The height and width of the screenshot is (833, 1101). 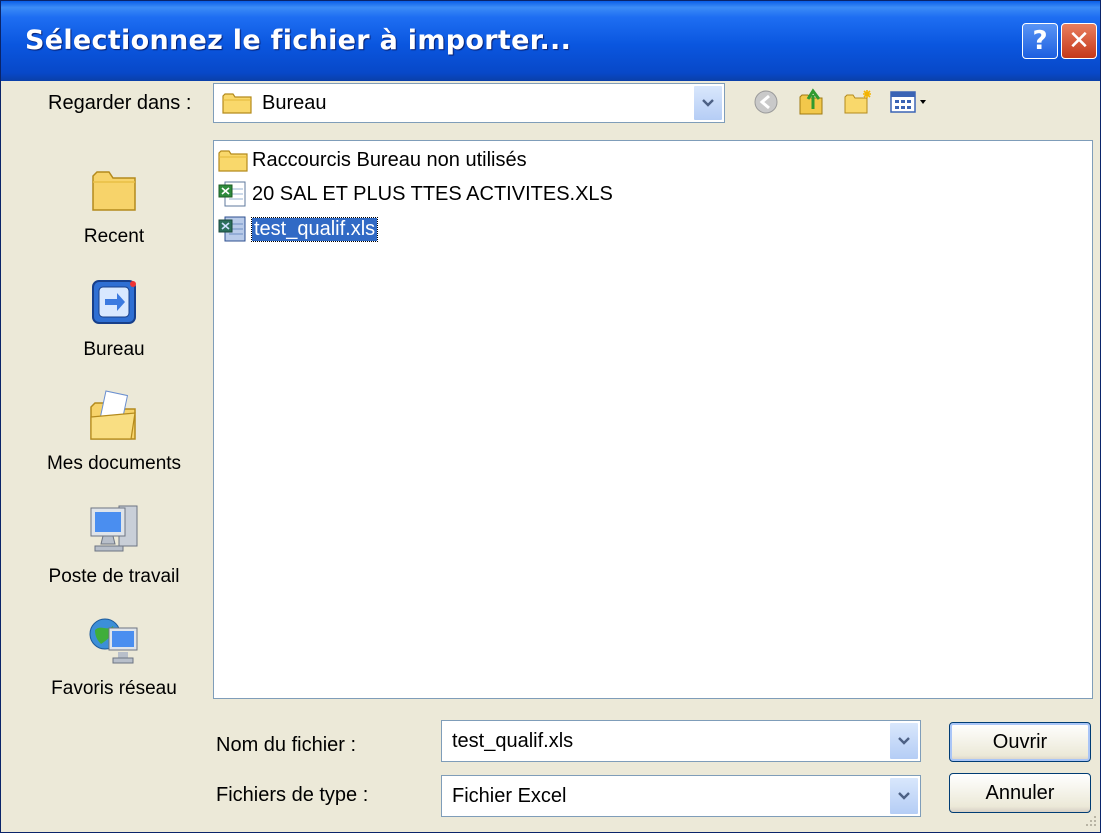 I want to click on filetype-label: Fichiers de type :, so click(x=292, y=795).